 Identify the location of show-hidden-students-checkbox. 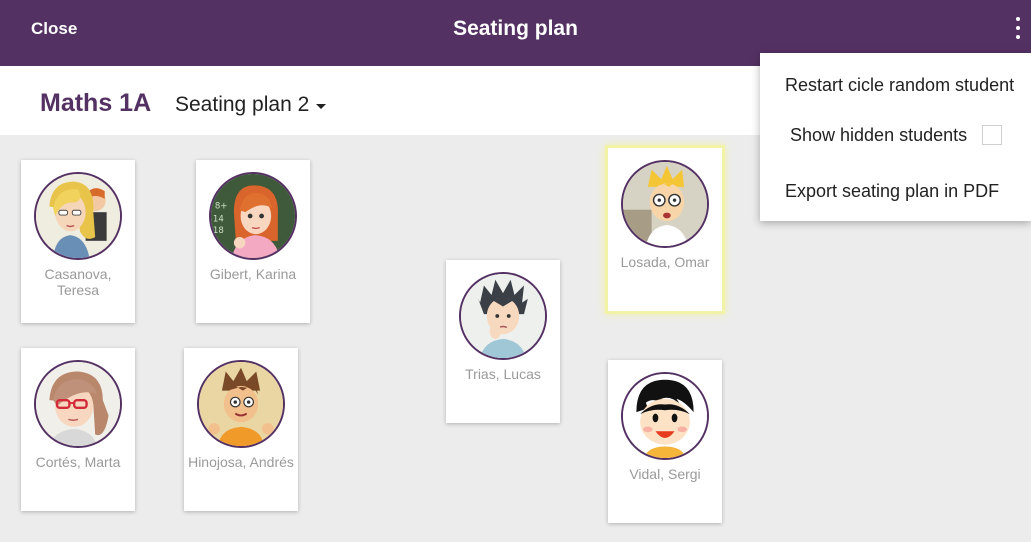
(992, 135).